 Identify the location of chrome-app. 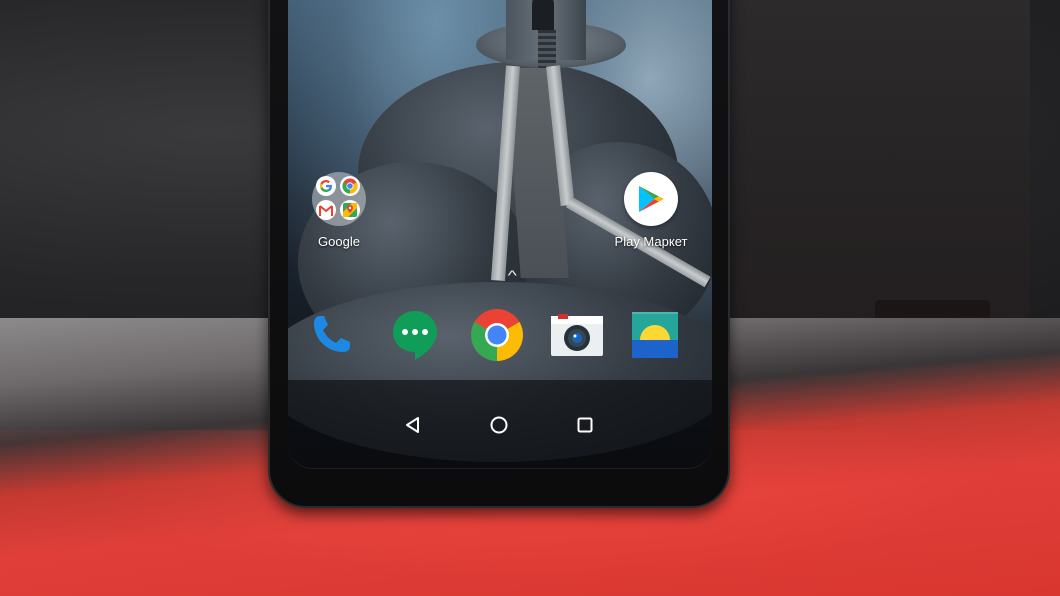
(497, 335).